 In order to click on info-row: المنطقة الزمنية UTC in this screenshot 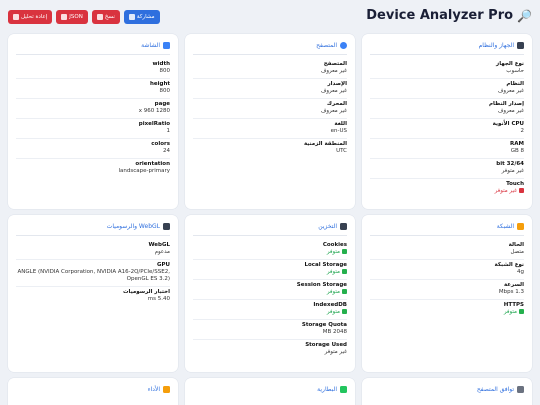, I will do `click(270, 148)`.